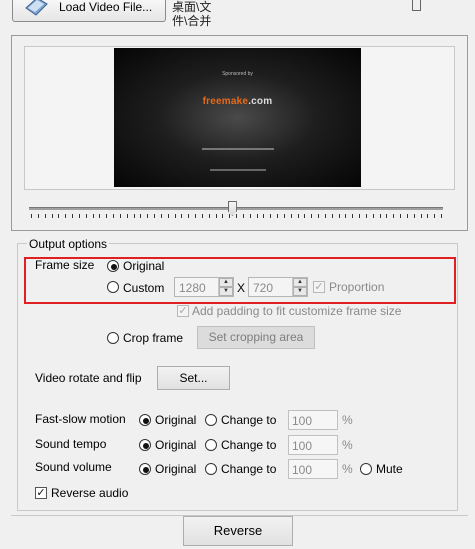 The width and height of the screenshot is (475, 549). Describe the element at coordinates (144, 288) in the screenshot. I see `custom-label: Custom` at that location.